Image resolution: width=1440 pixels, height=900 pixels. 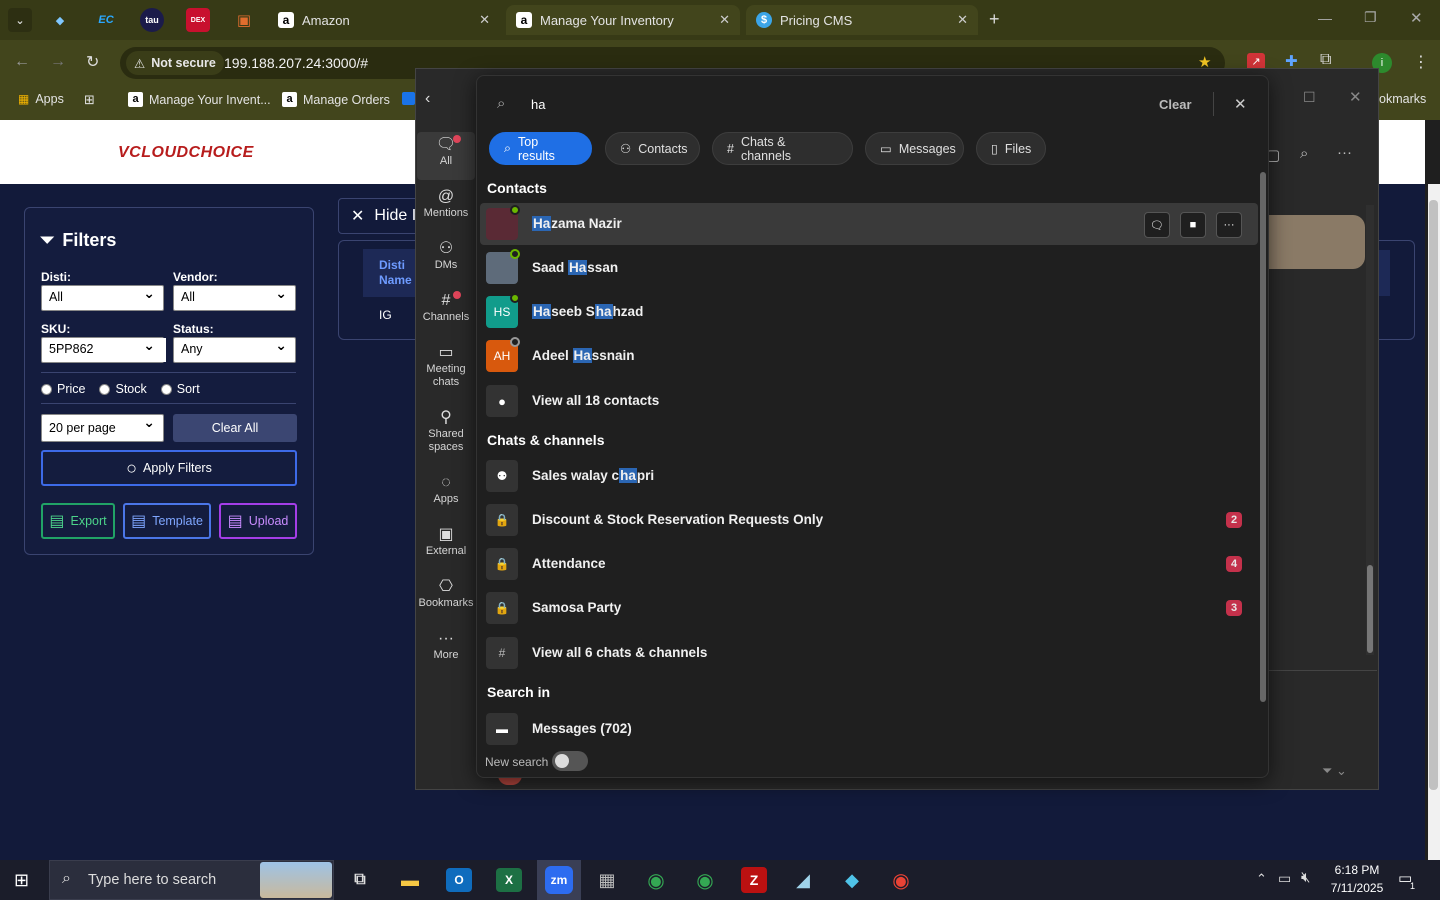 I want to click on rail-item-apps: ◌ Apps, so click(x=446, y=490).